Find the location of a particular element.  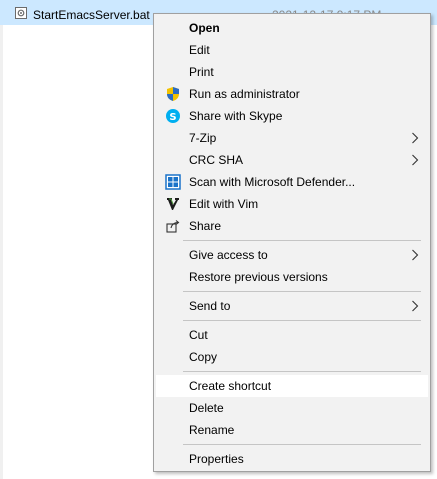

skype-icon: S is located at coordinates (173, 116).